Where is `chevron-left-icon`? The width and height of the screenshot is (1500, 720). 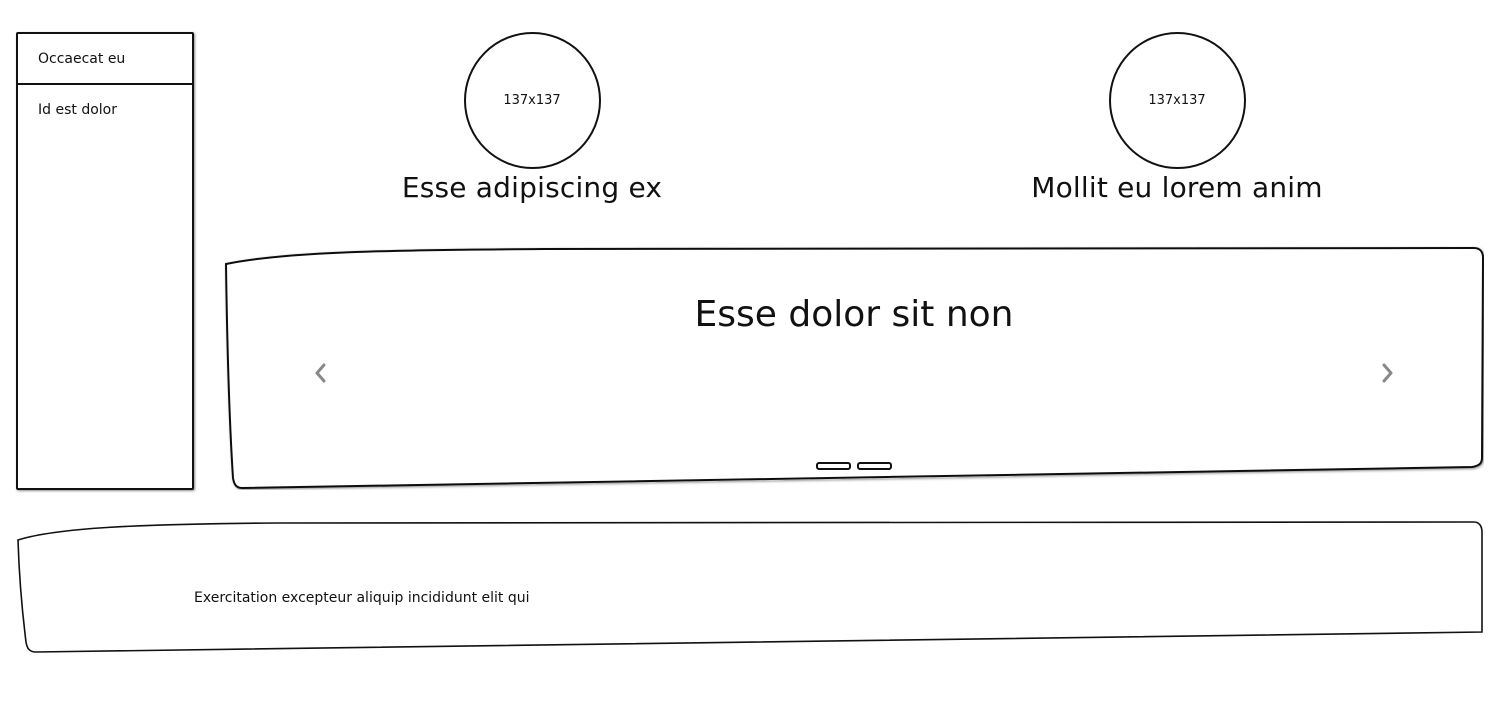
chevron-left-icon is located at coordinates (320, 373).